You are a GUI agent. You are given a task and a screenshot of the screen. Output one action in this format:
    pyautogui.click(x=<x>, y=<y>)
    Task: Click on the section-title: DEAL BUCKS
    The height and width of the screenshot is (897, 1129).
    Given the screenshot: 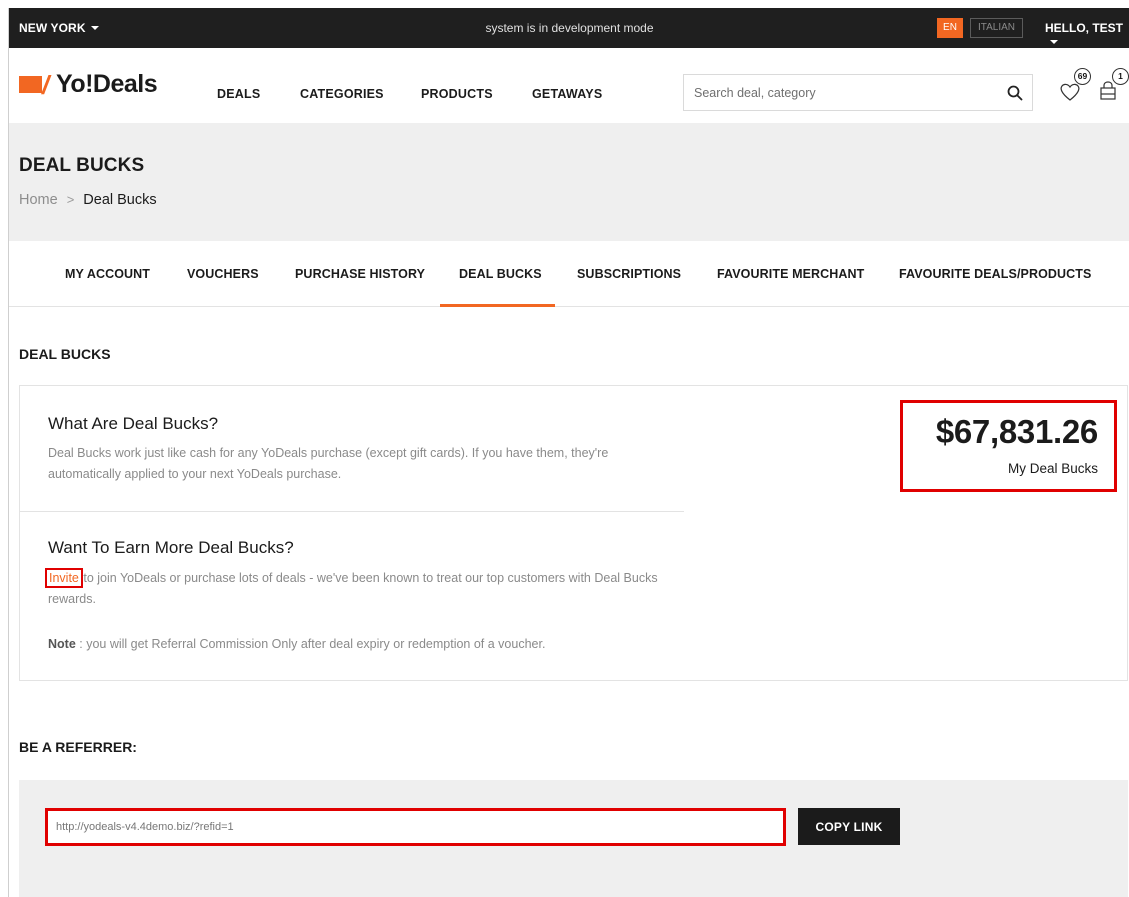 What is the action you would take?
    pyautogui.click(x=65, y=354)
    